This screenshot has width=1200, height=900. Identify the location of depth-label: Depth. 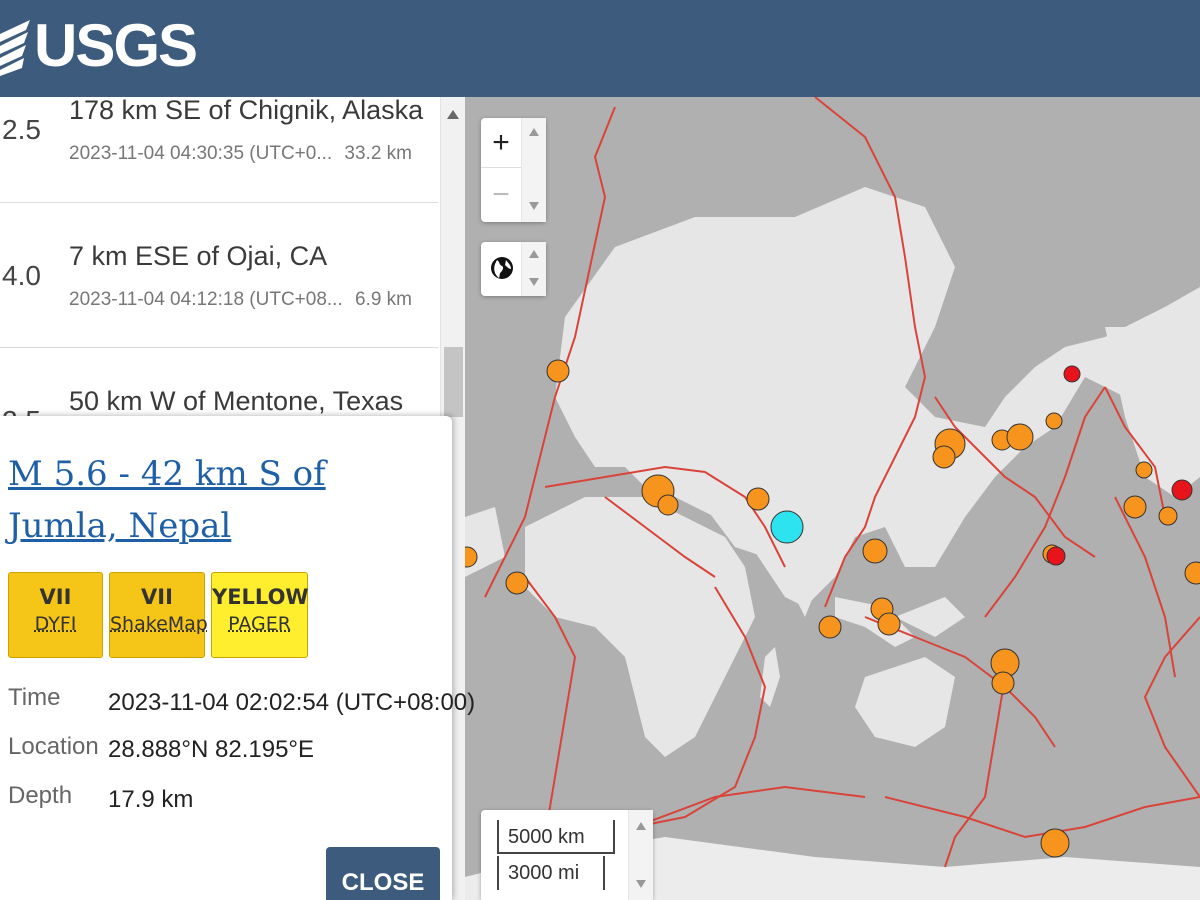
(40, 795).